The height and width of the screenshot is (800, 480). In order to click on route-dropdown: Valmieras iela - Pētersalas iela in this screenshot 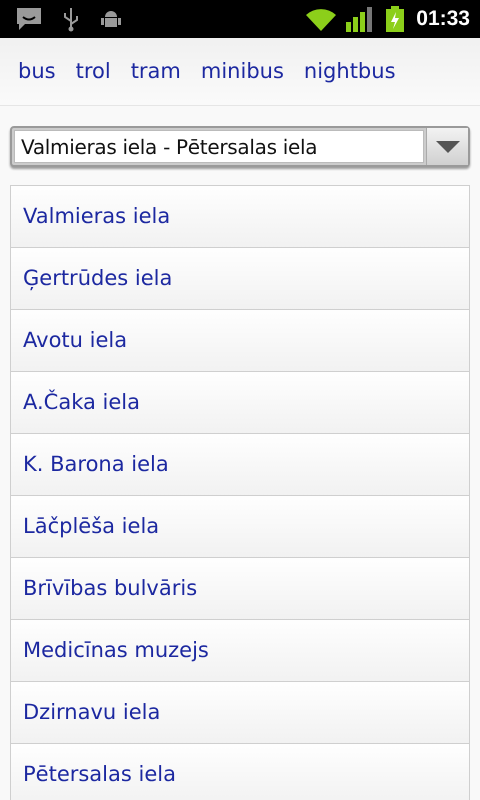, I will do `click(240, 146)`.